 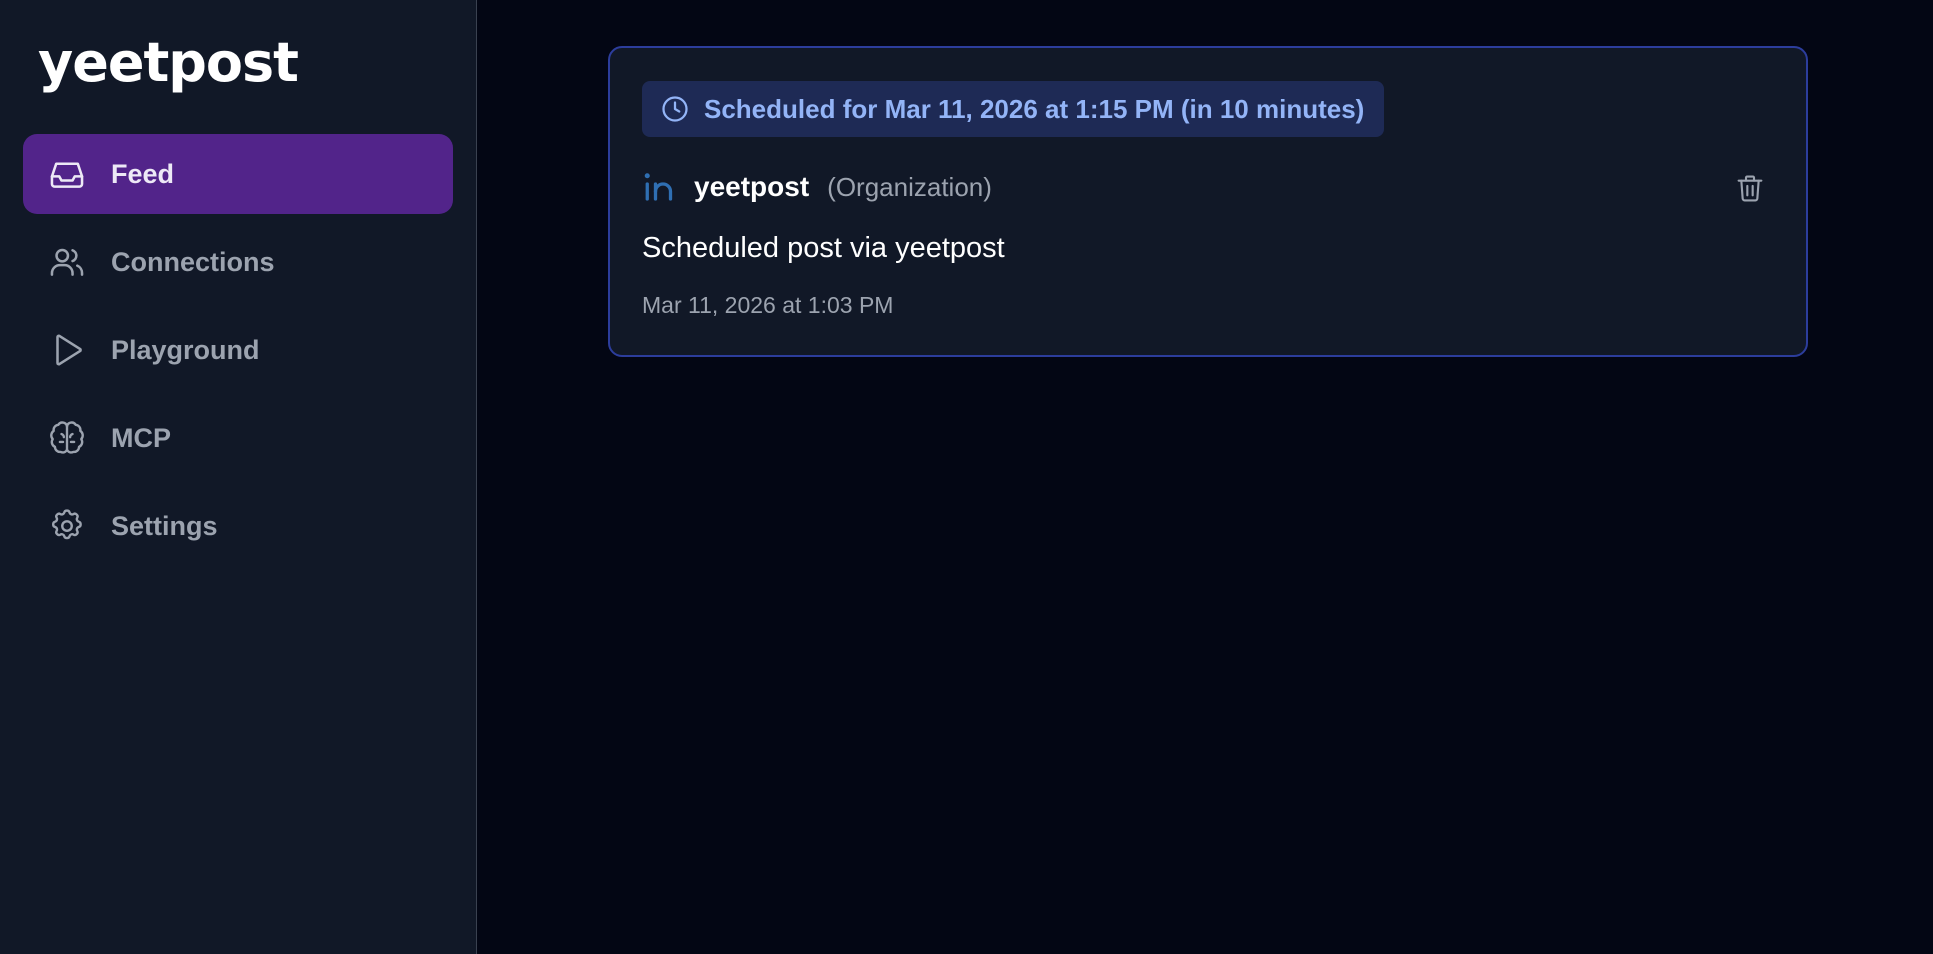 I want to click on delete-post-button, so click(x=1750, y=188).